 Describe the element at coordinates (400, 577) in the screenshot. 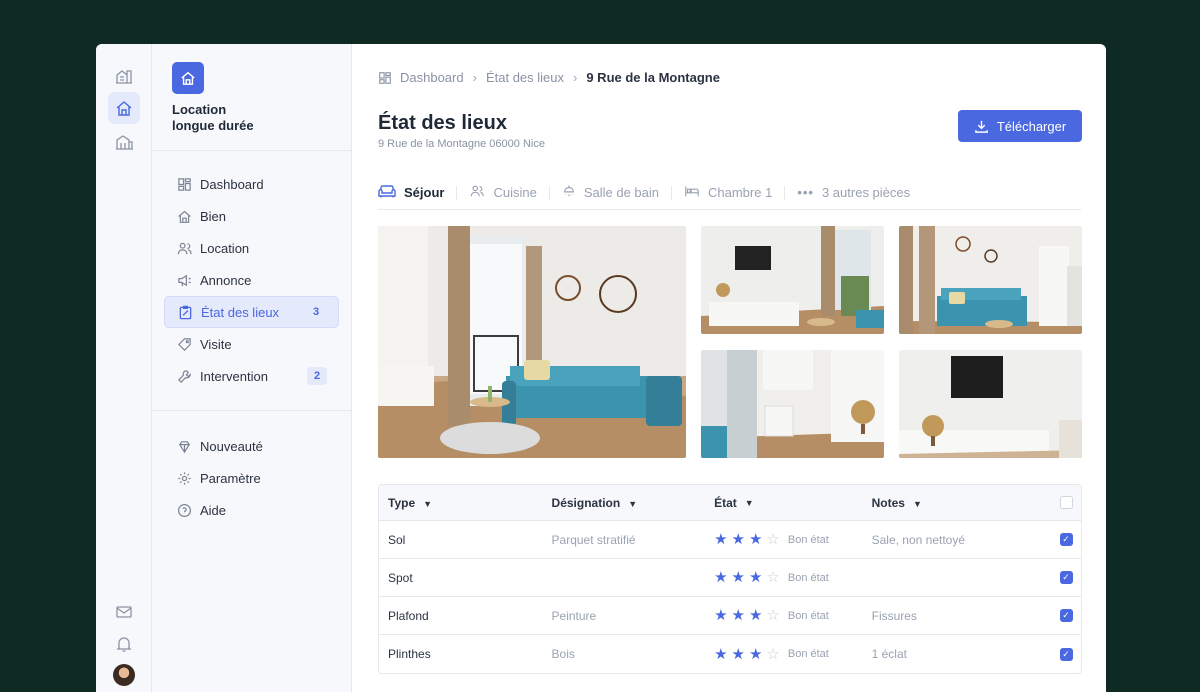

I see `cell-type: Spot` at that location.